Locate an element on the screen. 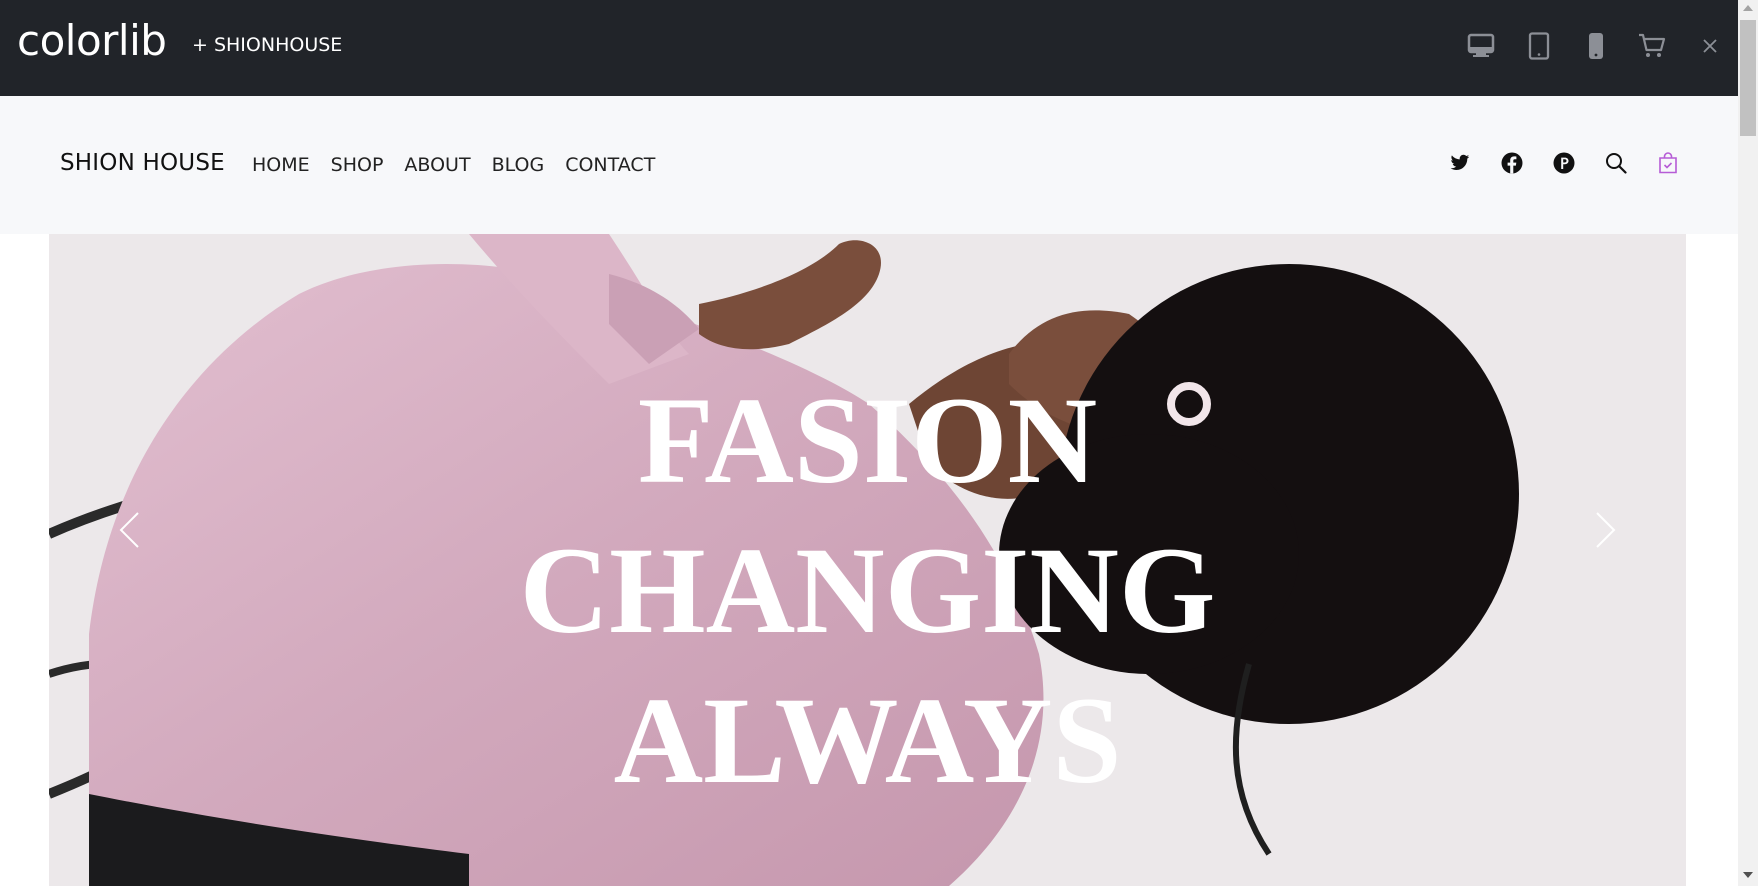 This screenshot has height=886, width=1758. pinterest-link is located at coordinates (1564, 165).